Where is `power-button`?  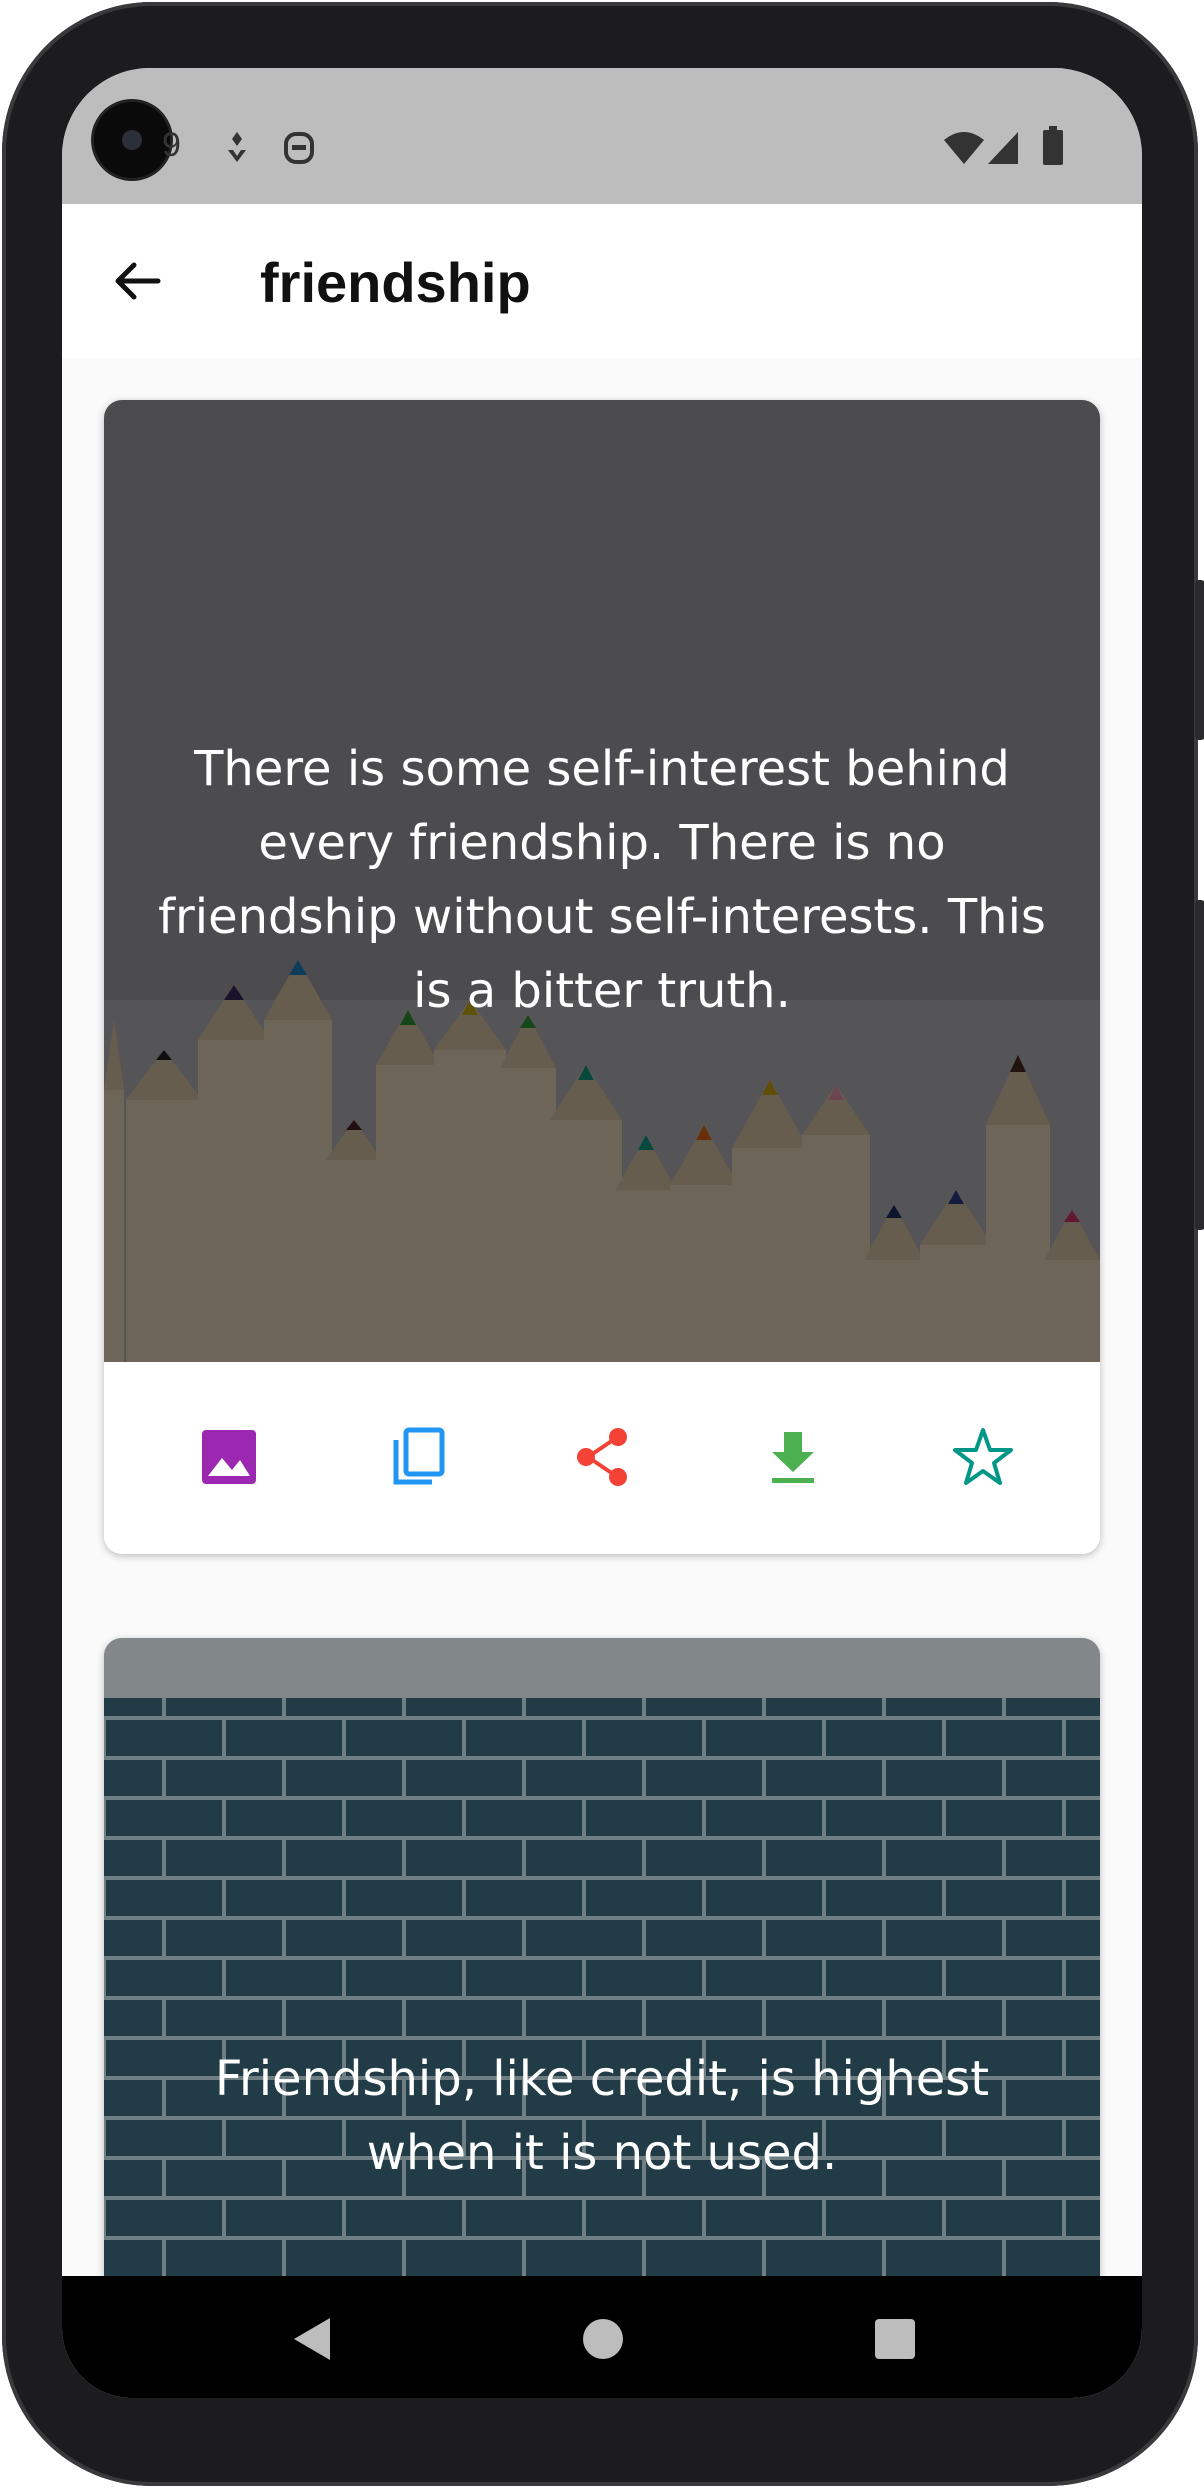
power-button is located at coordinates (1199, 1065).